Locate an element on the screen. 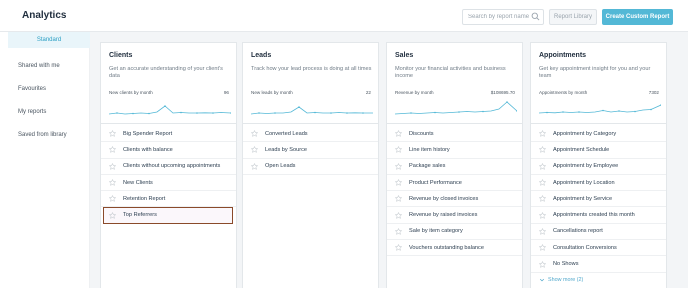  report-item: Sale by item category is located at coordinates (454, 232).